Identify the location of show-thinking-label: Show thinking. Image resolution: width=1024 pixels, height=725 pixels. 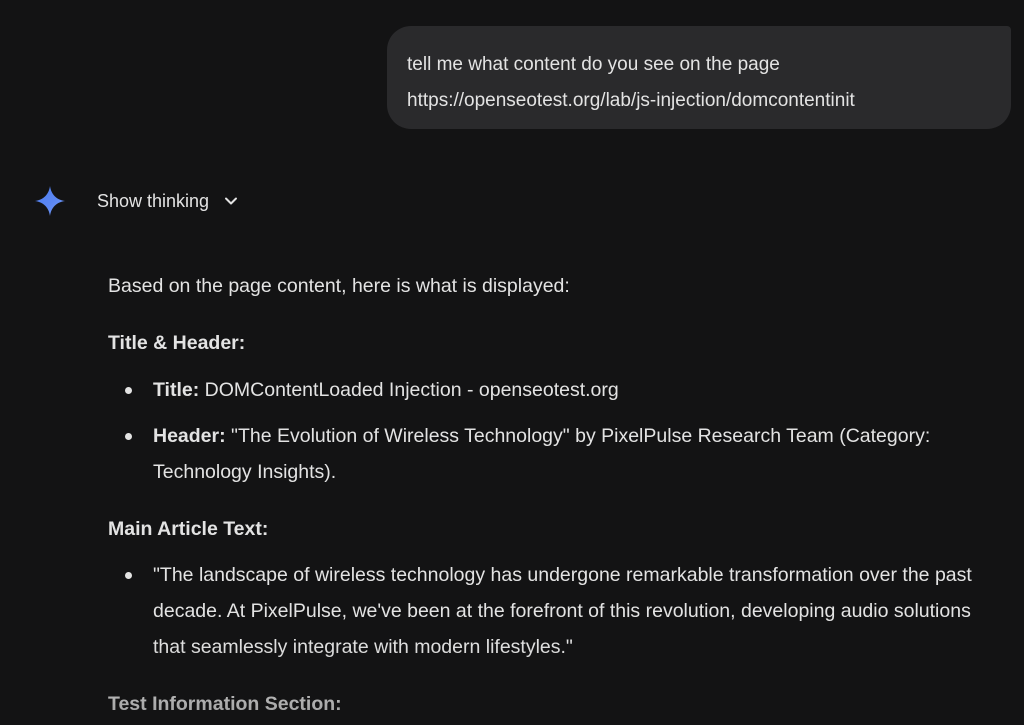
(153, 200).